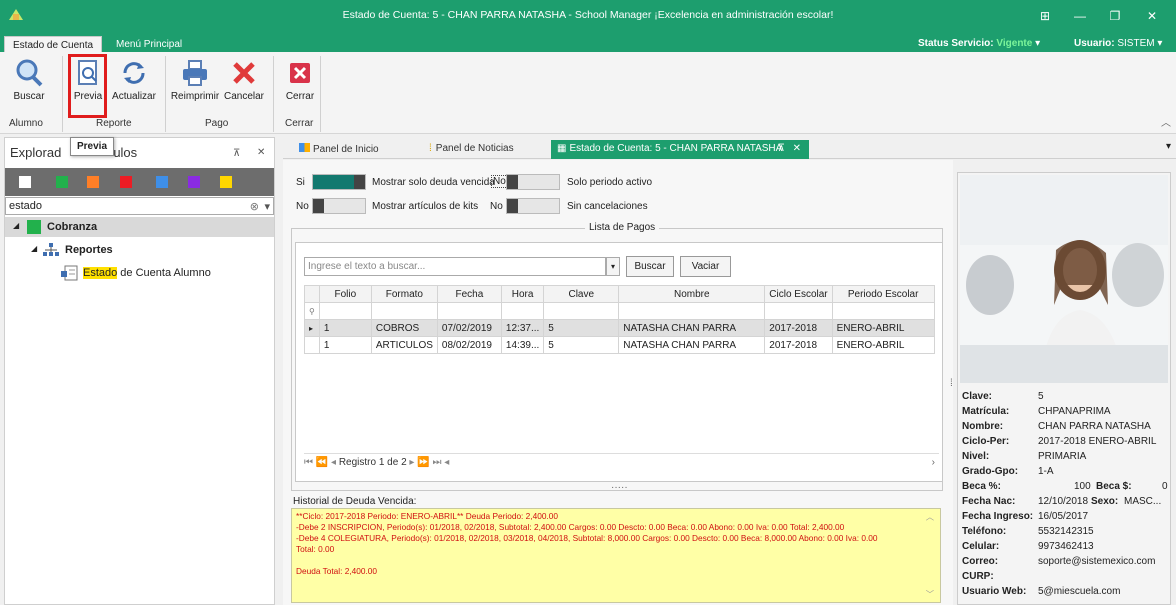  Describe the element at coordinates (312, 311) in the screenshot. I see `filter-funnel-icon: ⚲` at that location.